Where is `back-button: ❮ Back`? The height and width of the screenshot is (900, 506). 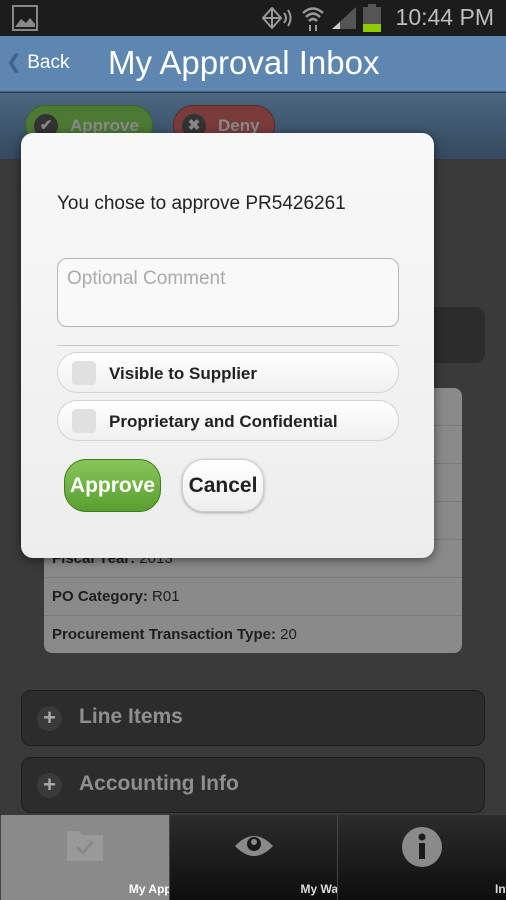 back-button: ❮ Back is located at coordinates (37, 62).